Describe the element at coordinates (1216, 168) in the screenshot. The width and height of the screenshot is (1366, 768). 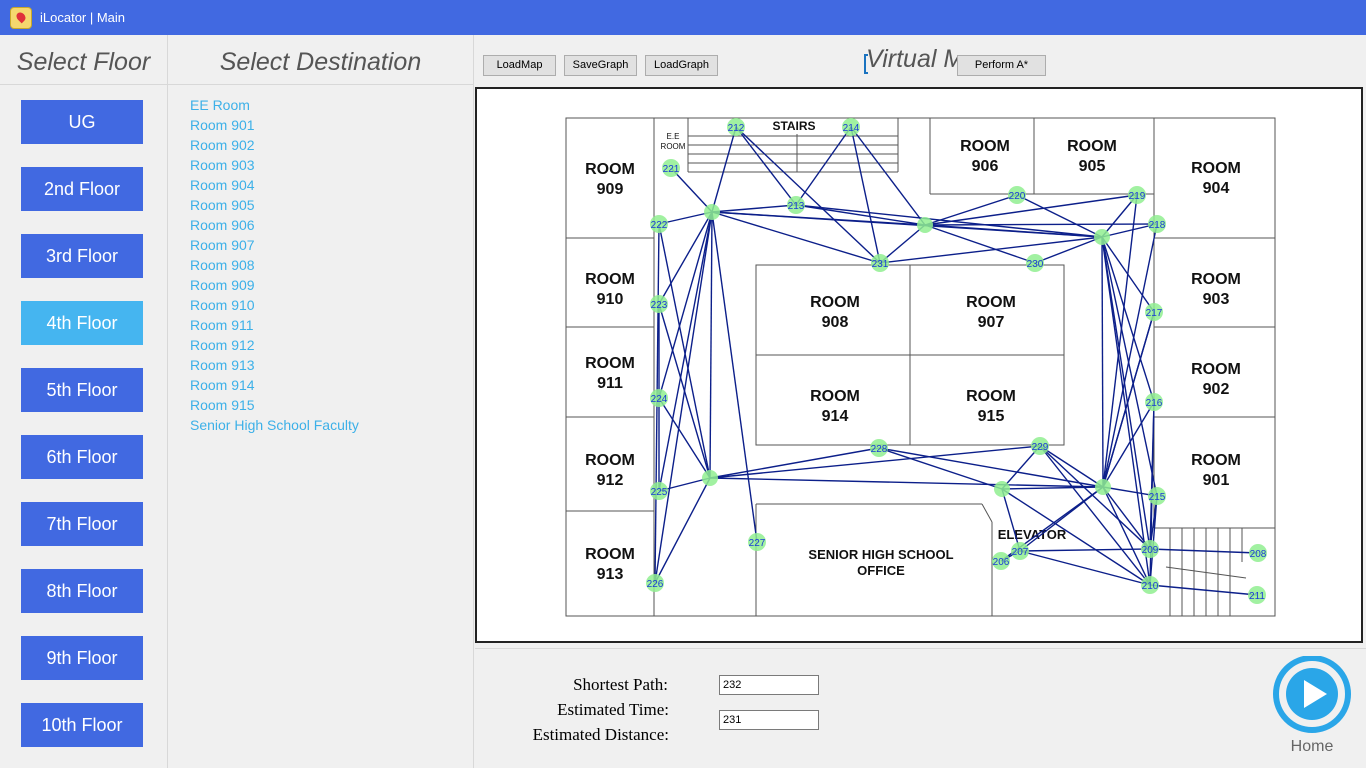
I see `room-904-label-1: ROOM` at that location.